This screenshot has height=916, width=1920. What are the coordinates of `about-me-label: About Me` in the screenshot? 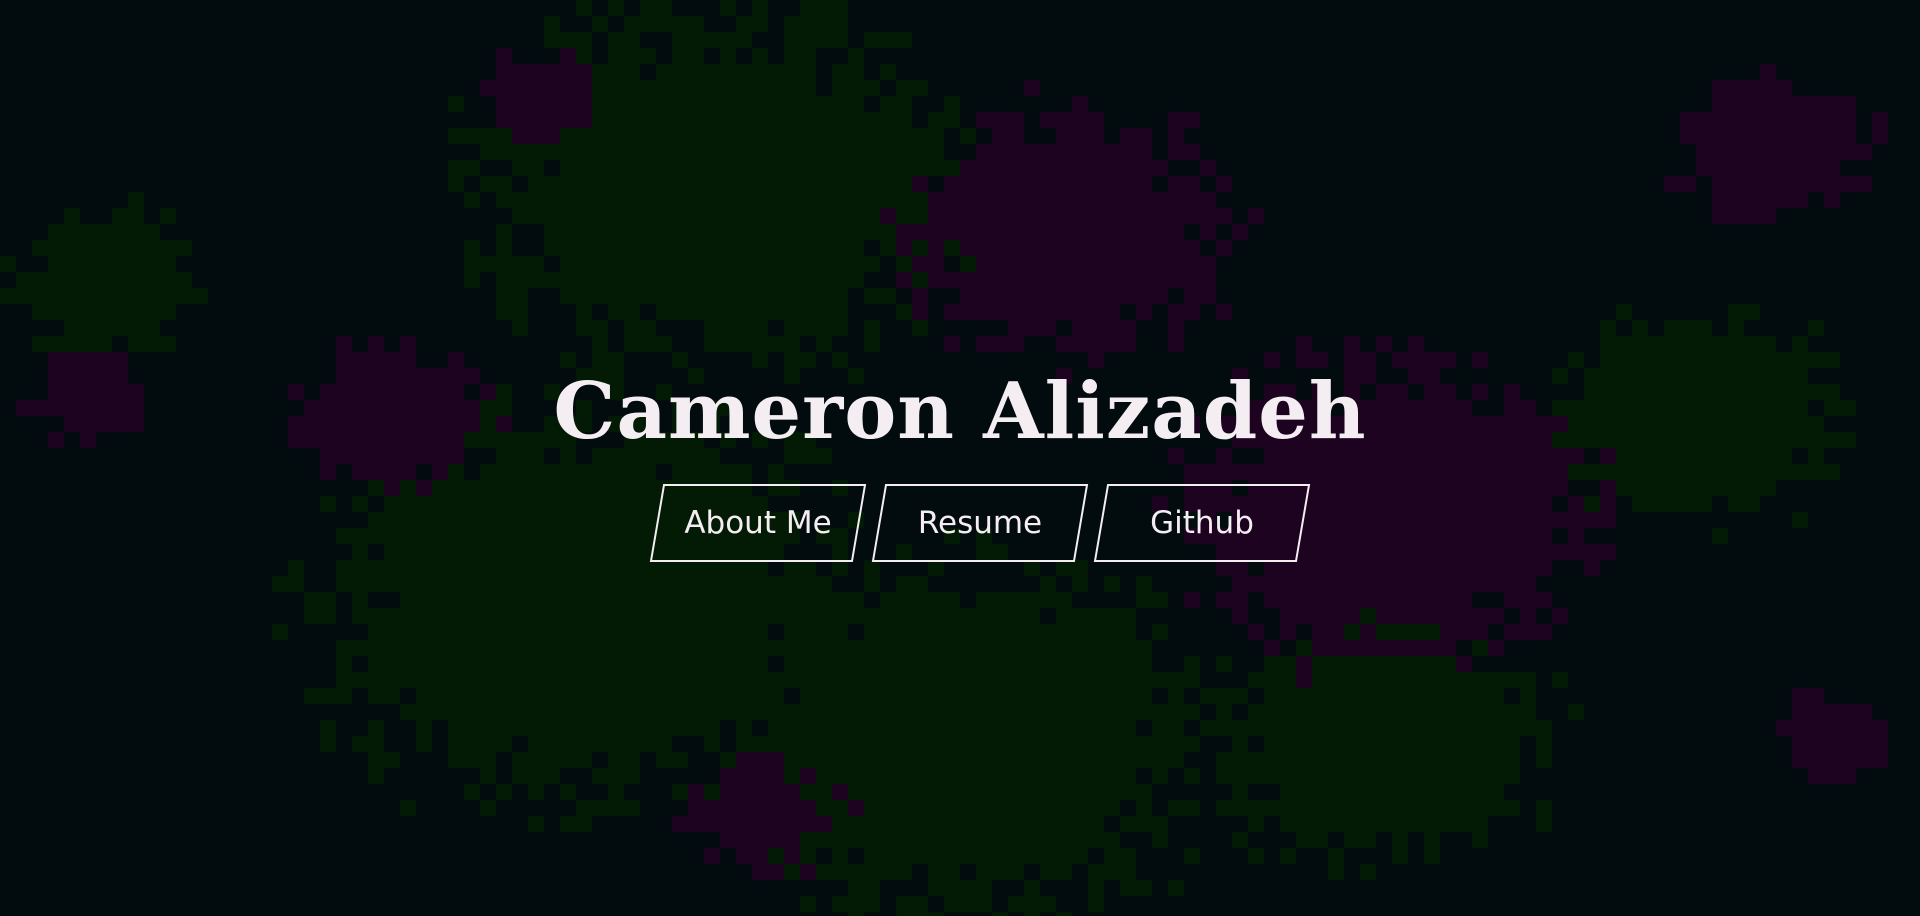 It's located at (758, 523).